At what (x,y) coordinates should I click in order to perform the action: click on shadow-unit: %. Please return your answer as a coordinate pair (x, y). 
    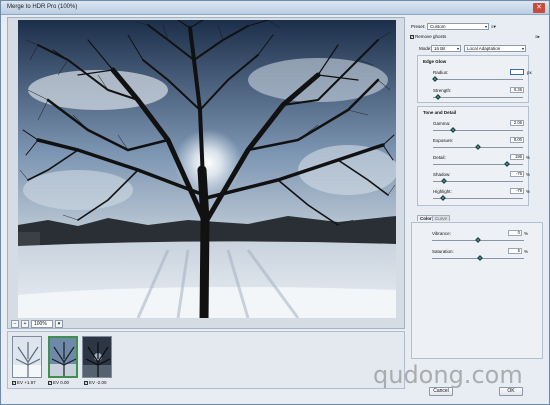
    Looking at the image, I should click on (528, 174).